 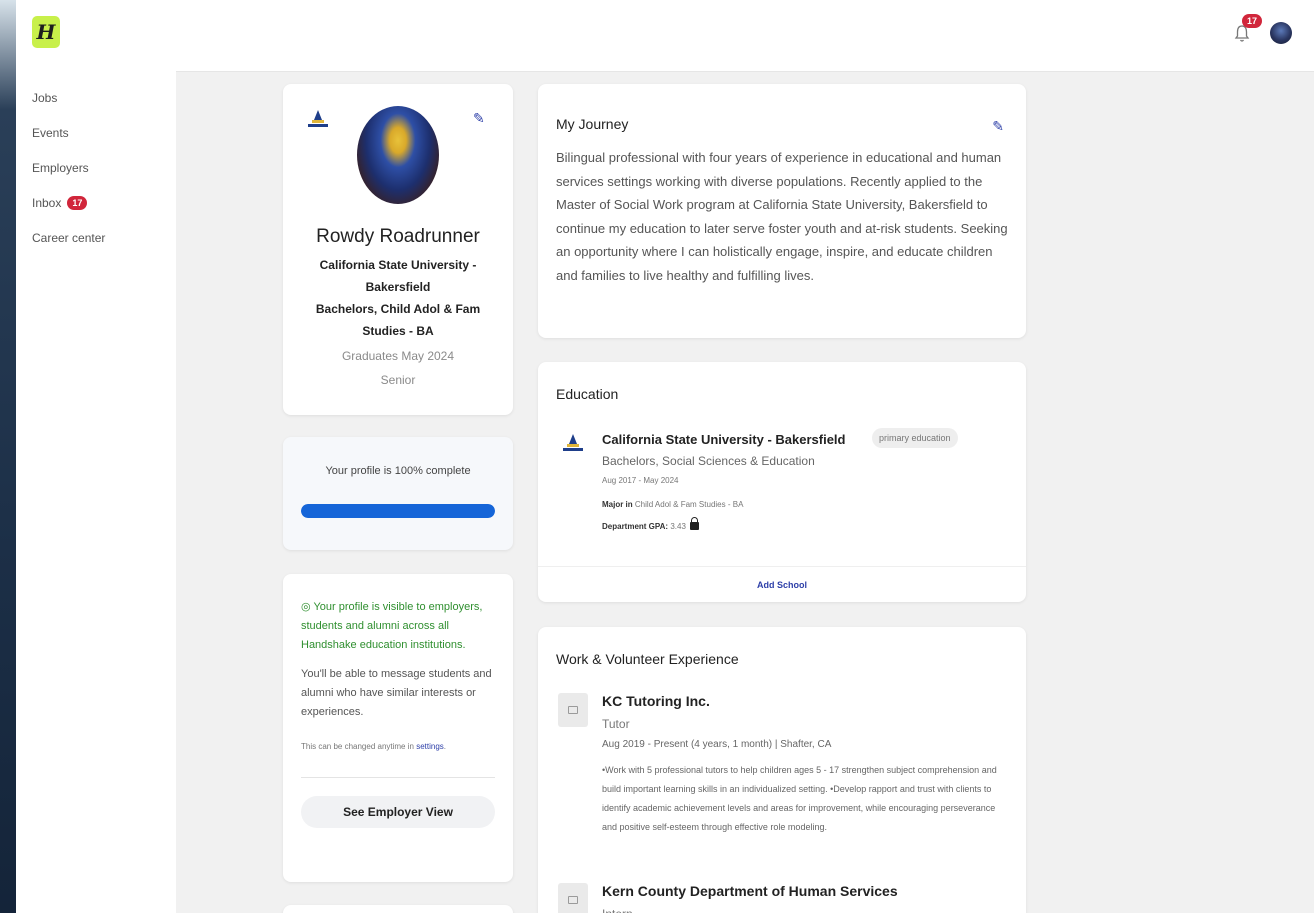 I want to click on left-window-edge, so click(x=8, y=456).